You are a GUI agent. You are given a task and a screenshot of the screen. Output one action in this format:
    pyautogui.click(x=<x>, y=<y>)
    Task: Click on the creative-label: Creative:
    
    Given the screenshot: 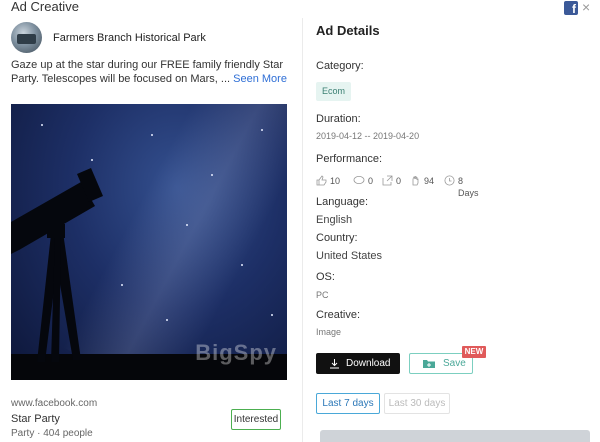 What is the action you would take?
    pyautogui.click(x=338, y=315)
    